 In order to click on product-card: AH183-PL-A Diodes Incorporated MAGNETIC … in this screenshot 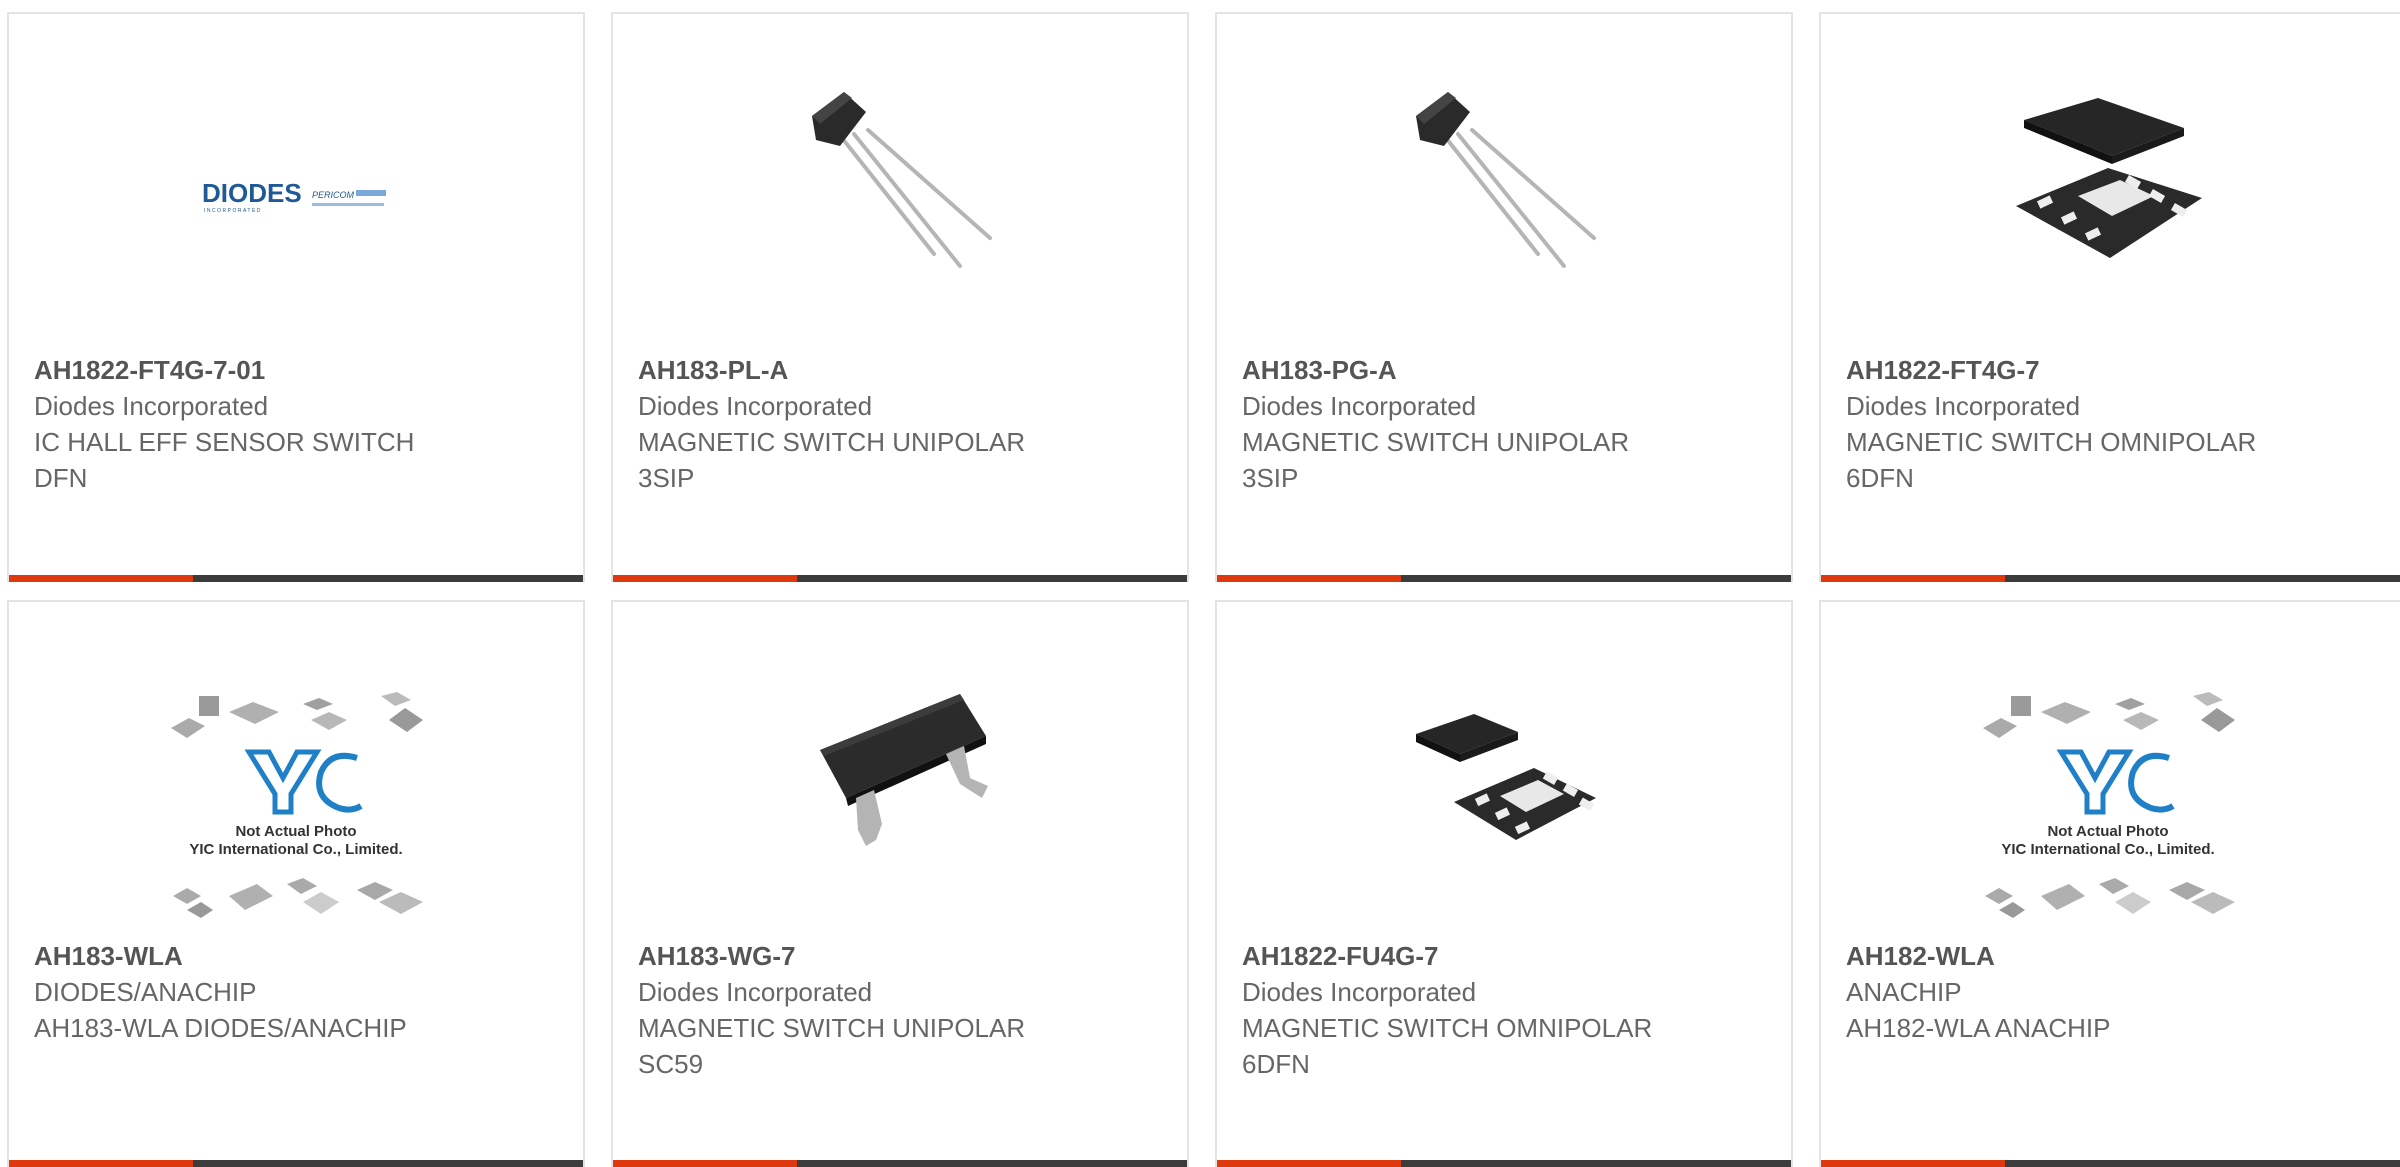, I will do `click(900, 297)`.